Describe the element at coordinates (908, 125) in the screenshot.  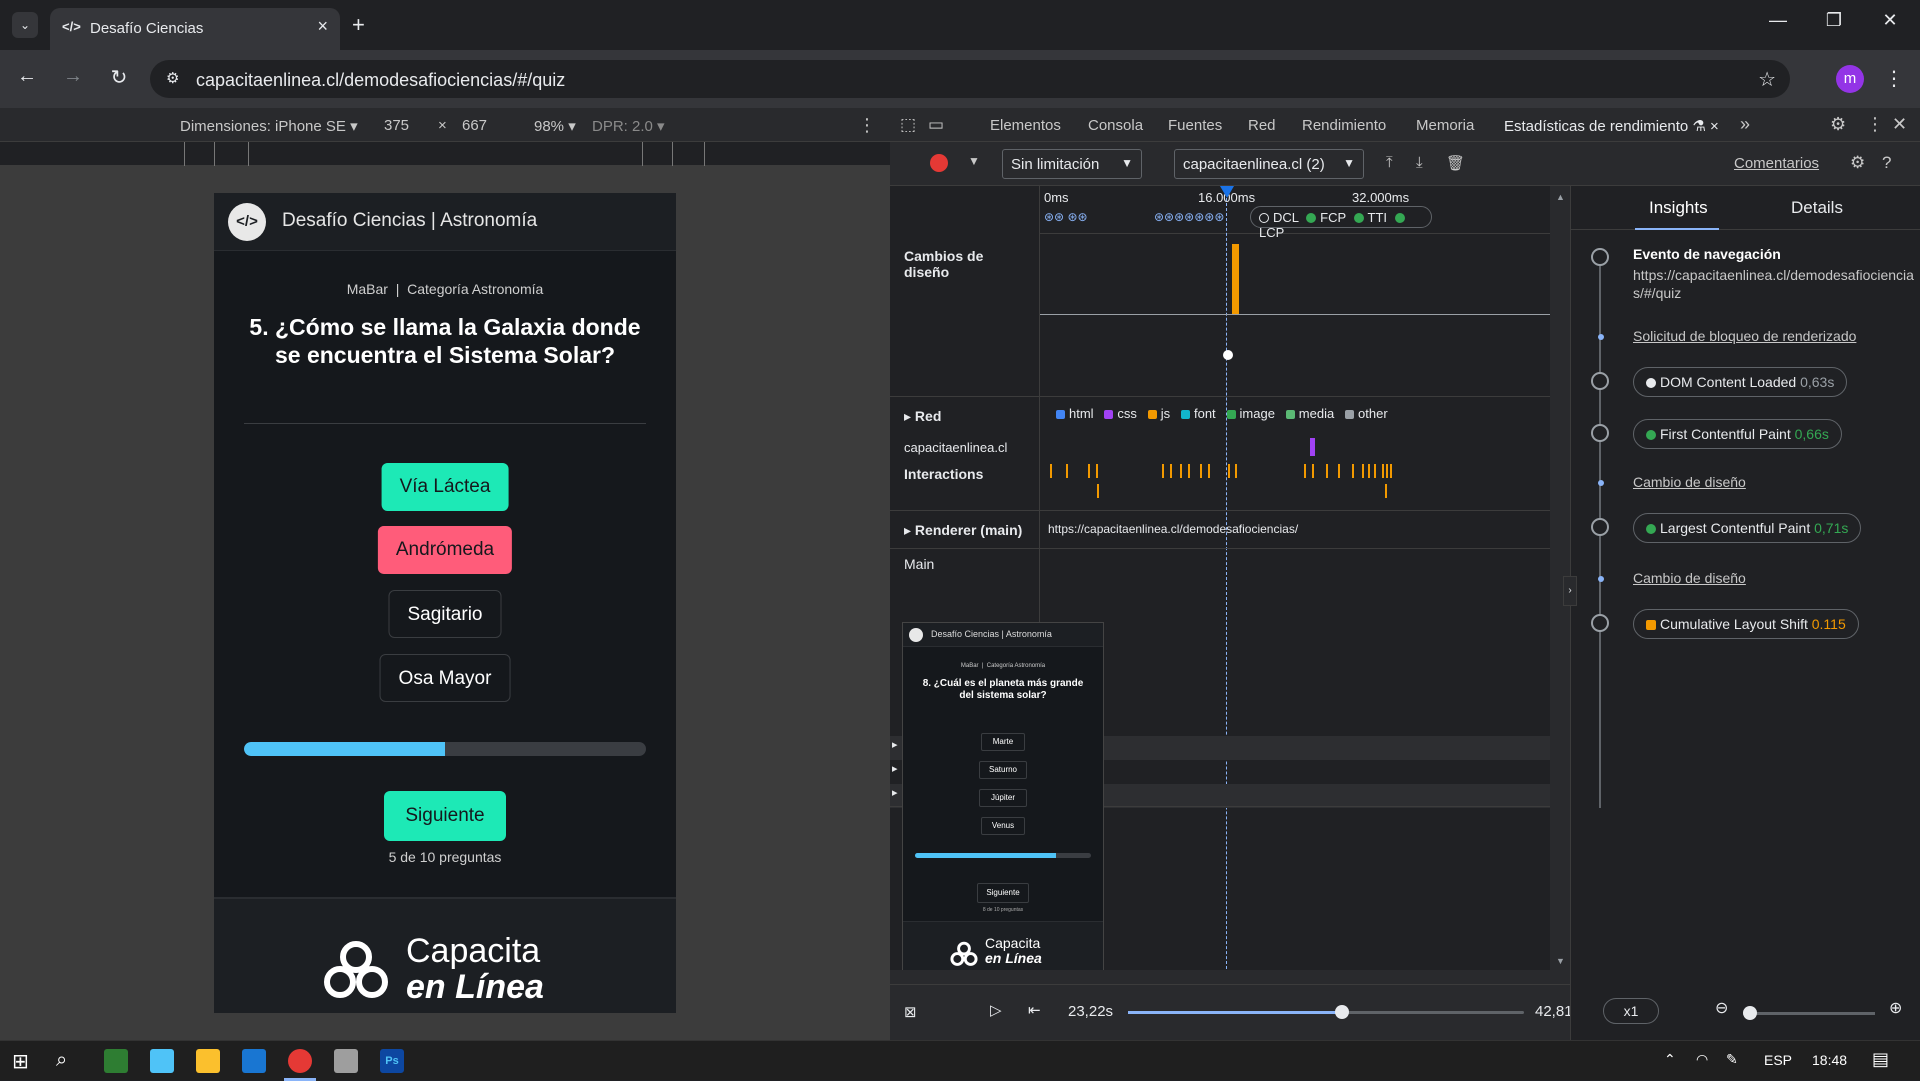
I see `inspect-element-icon: ⬚` at that location.